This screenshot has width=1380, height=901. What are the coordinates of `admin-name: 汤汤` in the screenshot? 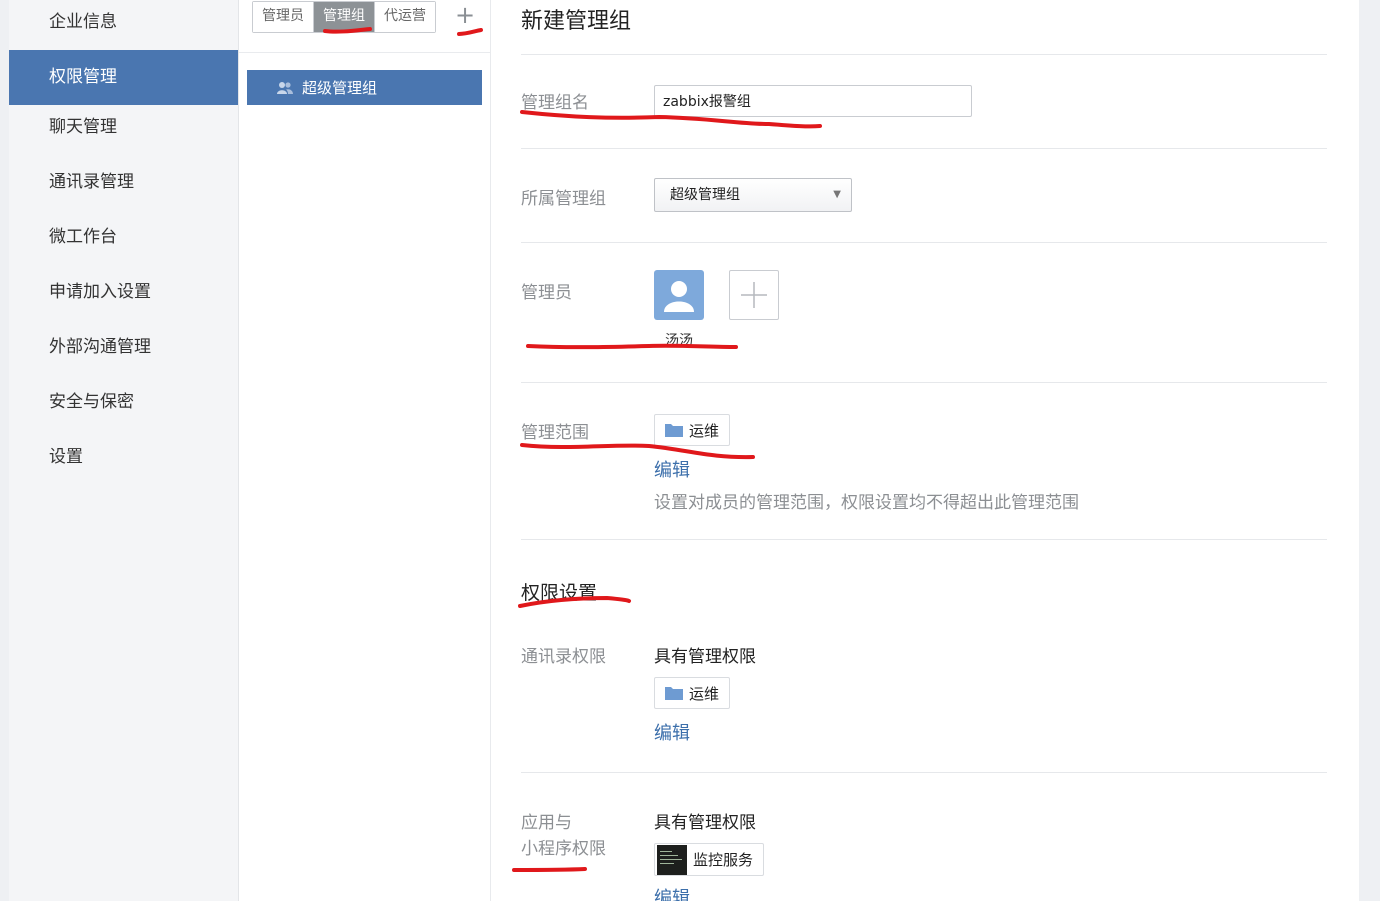 It's located at (679, 341).